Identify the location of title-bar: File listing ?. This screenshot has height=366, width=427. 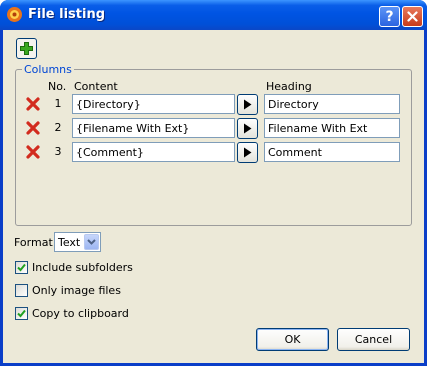
(213, 15).